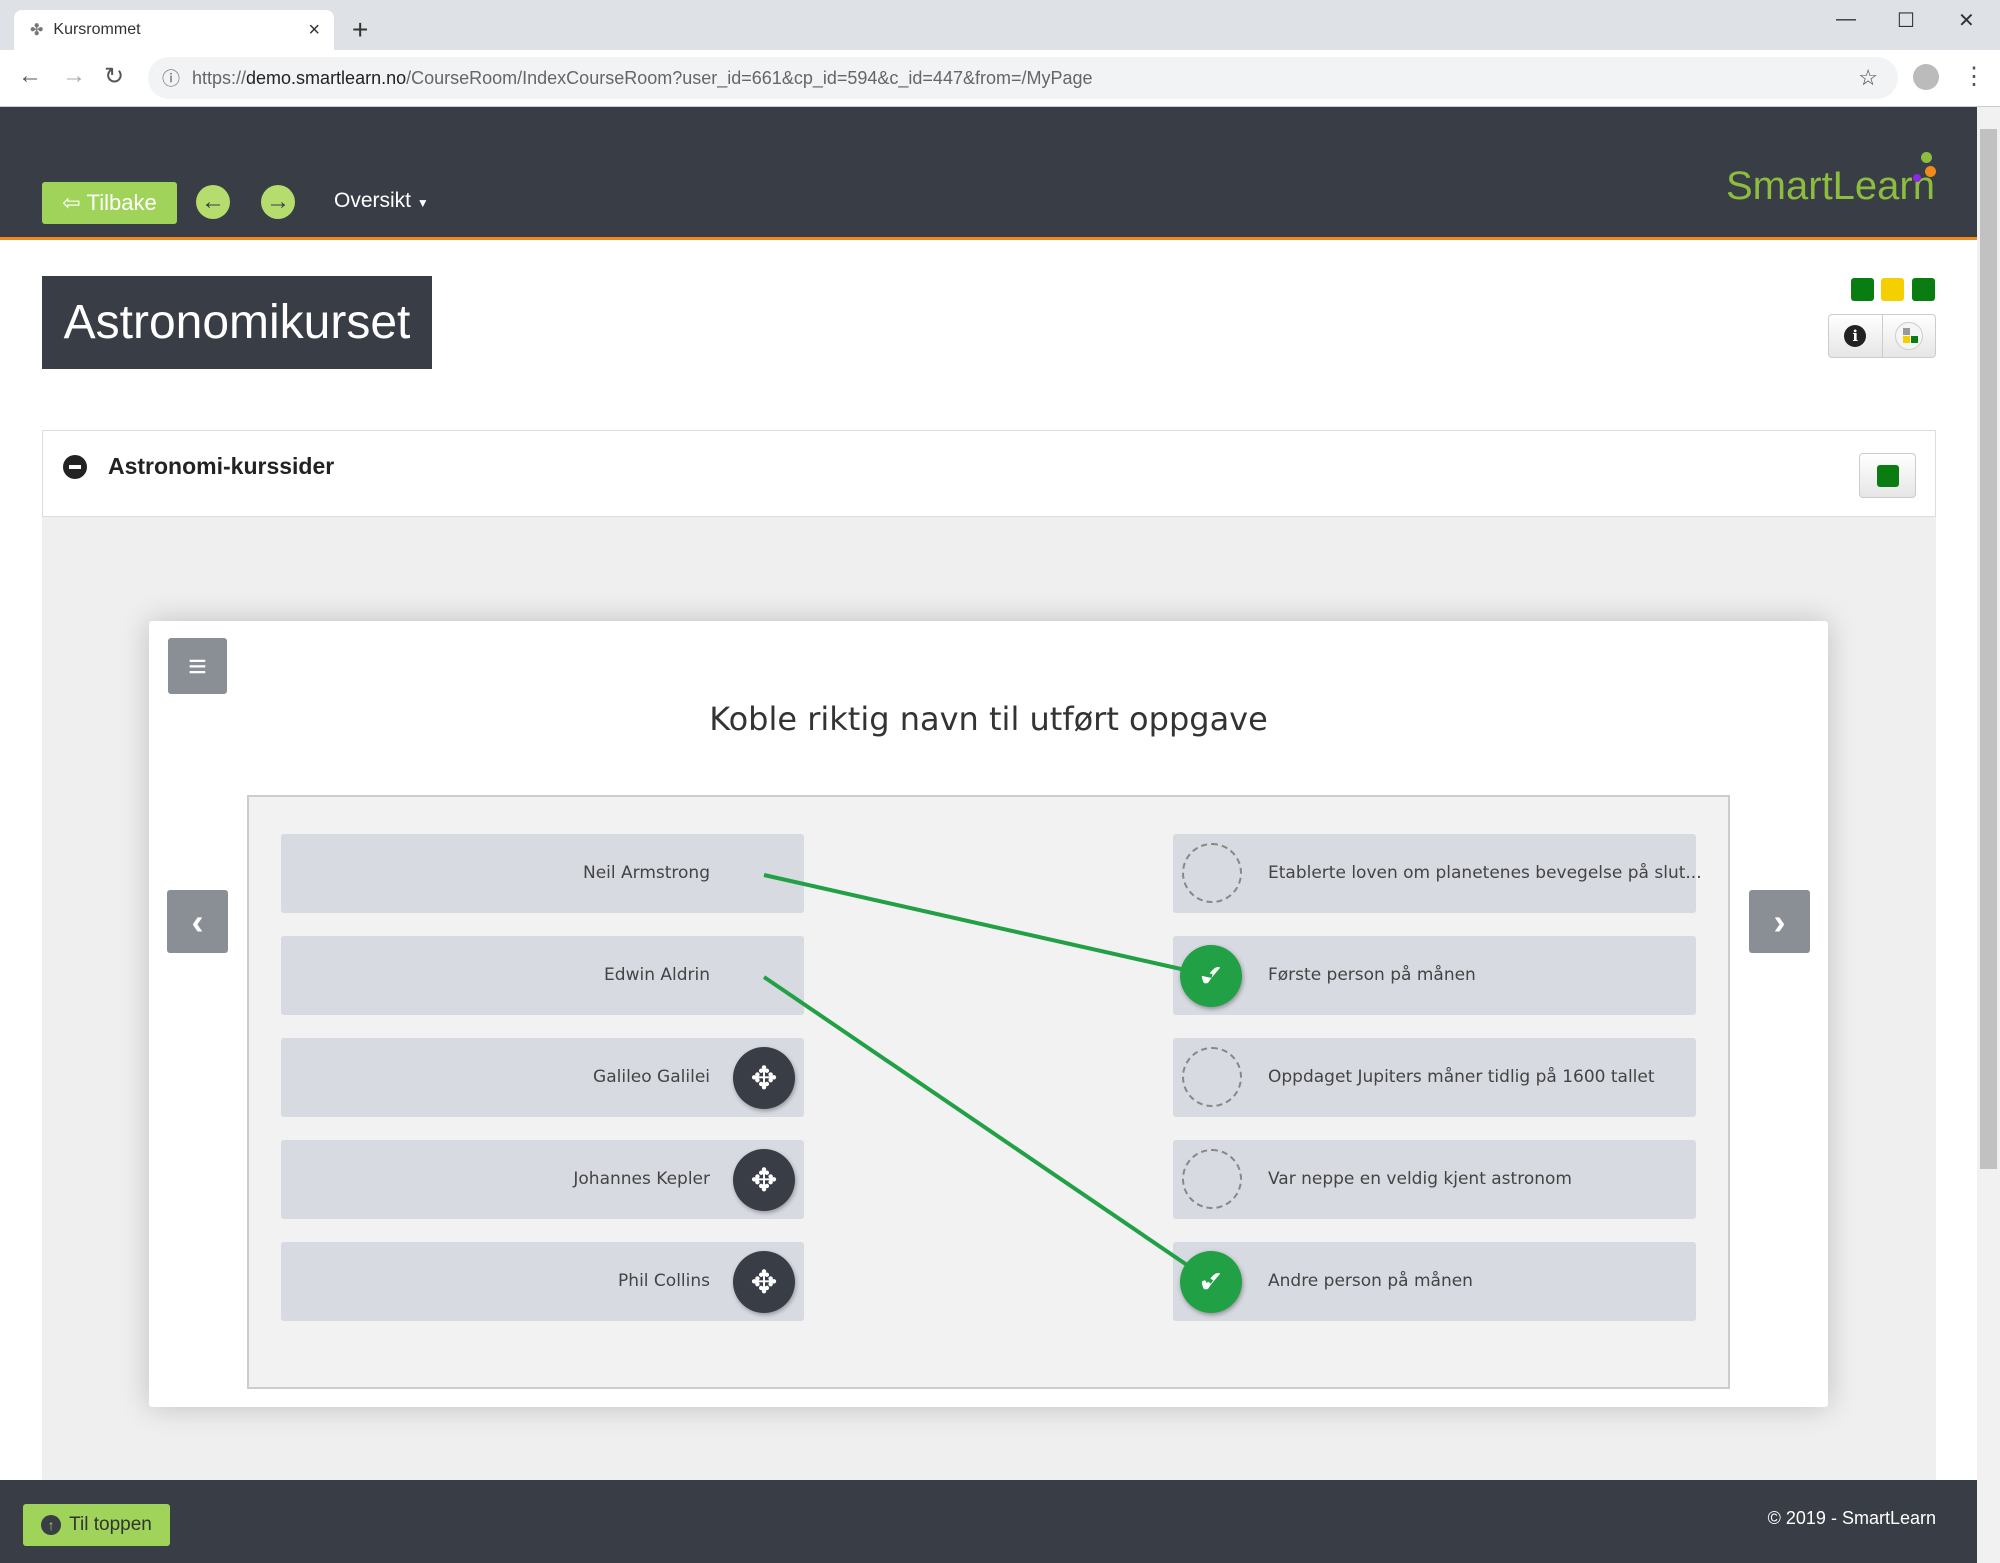  What do you see at coordinates (1988, 649) in the screenshot?
I see `scrollbar-thumb` at bounding box center [1988, 649].